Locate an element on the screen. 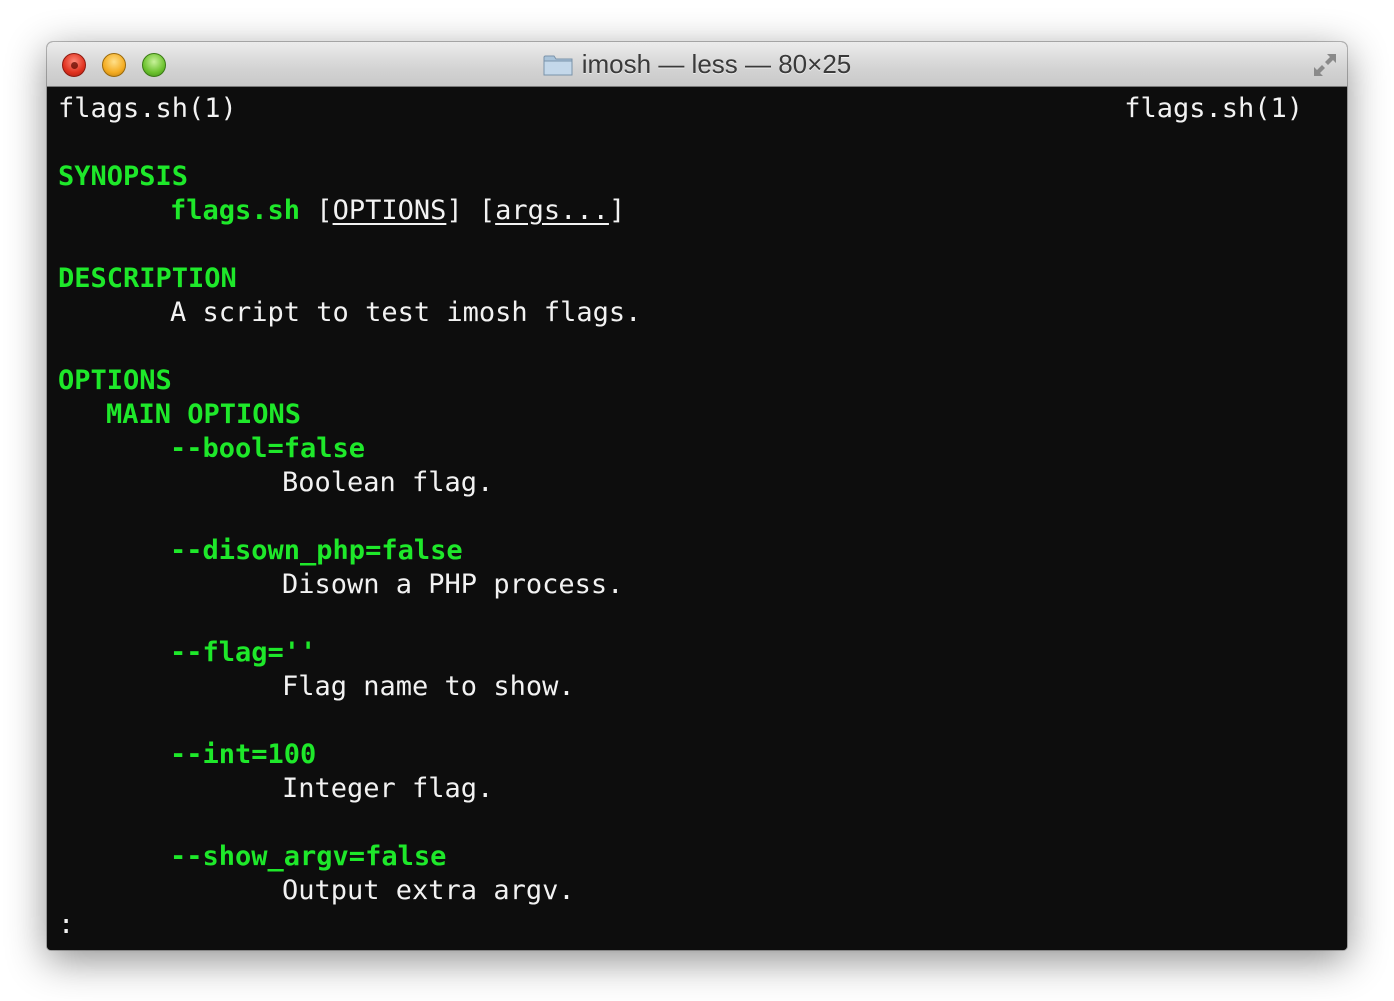 The width and height of the screenshot is (1394, 1001). main-options-heading: MAIN OPTIONS is located at coordinates (204, 414).